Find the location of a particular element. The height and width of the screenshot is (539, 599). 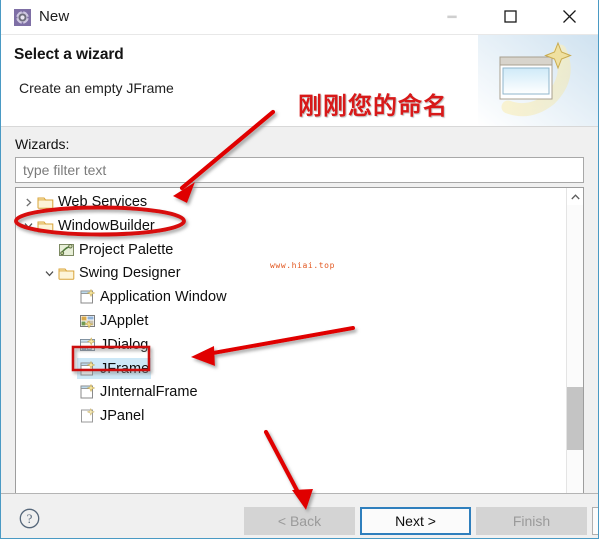

page-title: Select a wizard is located at coordinates (69, 54).